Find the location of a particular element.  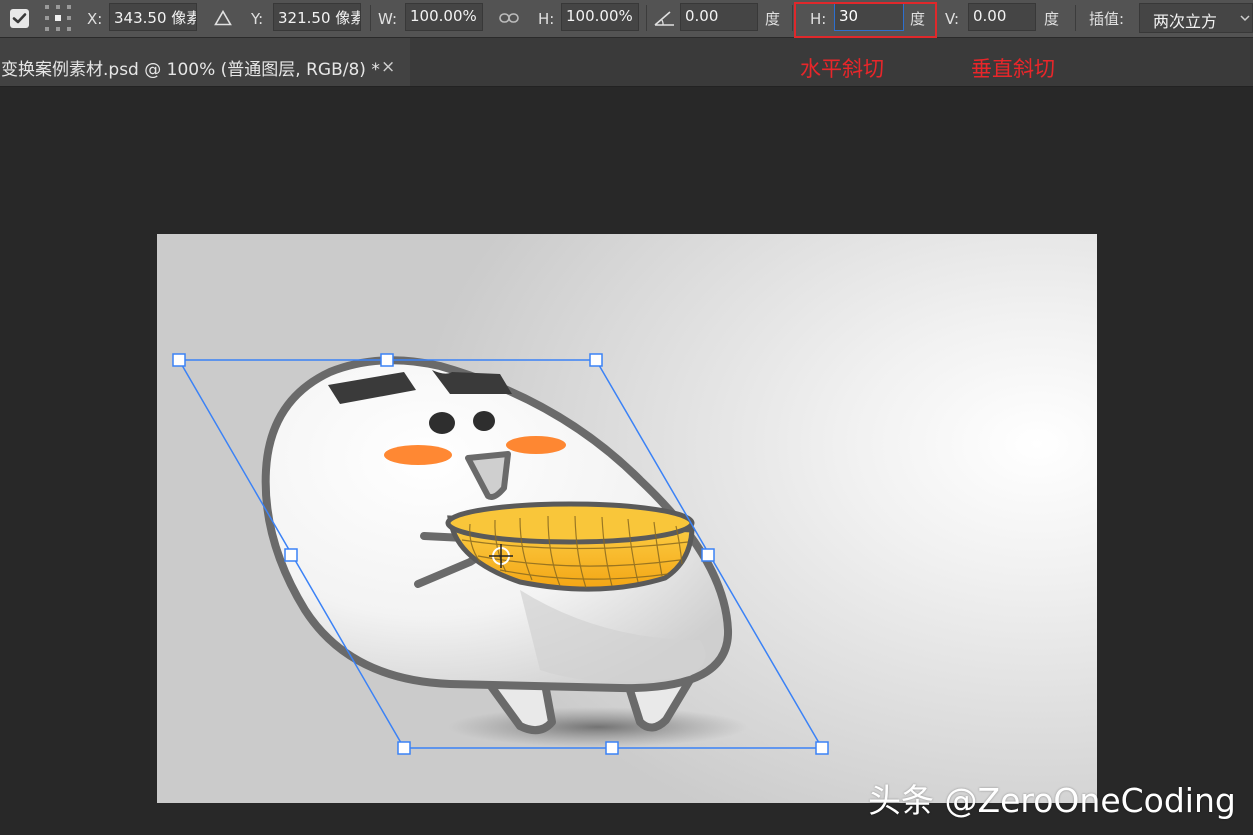

handle-bottom-middle is located at coordinates (612, 748).